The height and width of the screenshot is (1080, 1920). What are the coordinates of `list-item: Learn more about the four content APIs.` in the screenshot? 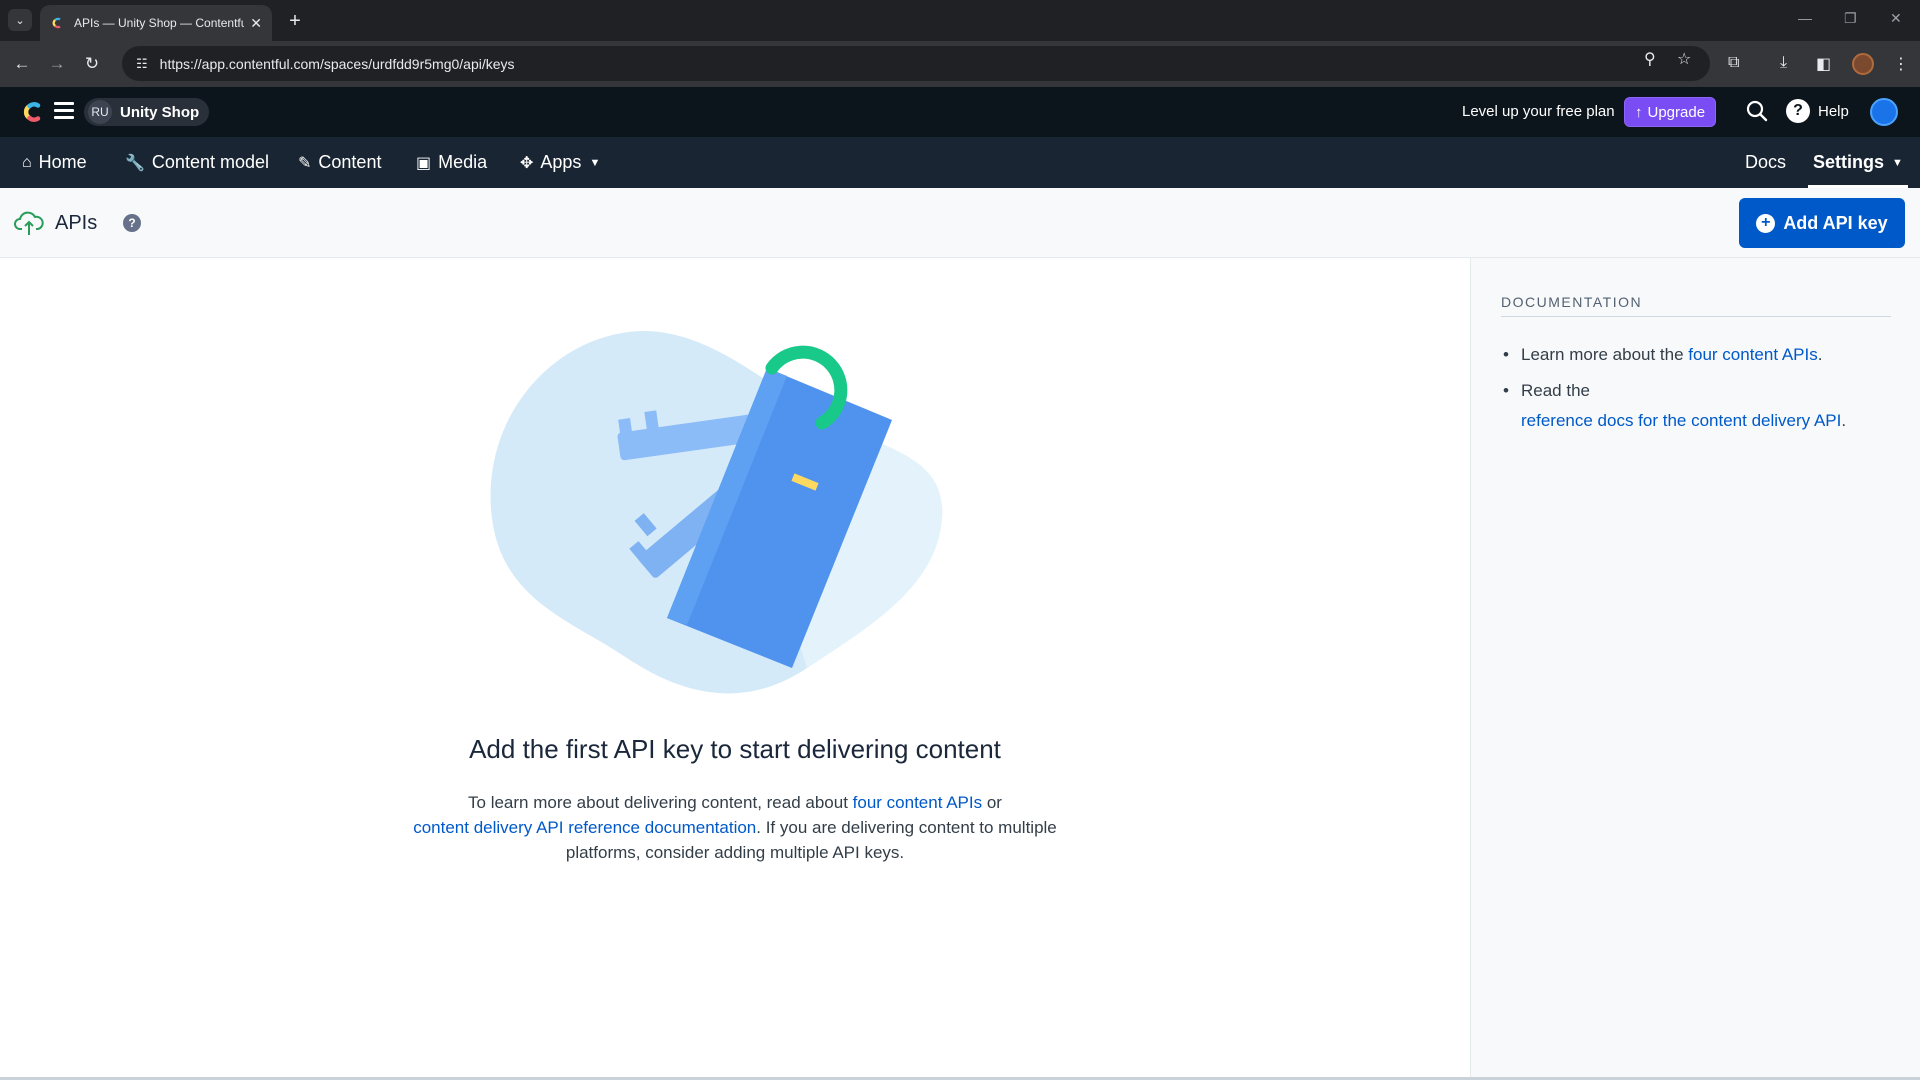 It's located at (1696, 355).